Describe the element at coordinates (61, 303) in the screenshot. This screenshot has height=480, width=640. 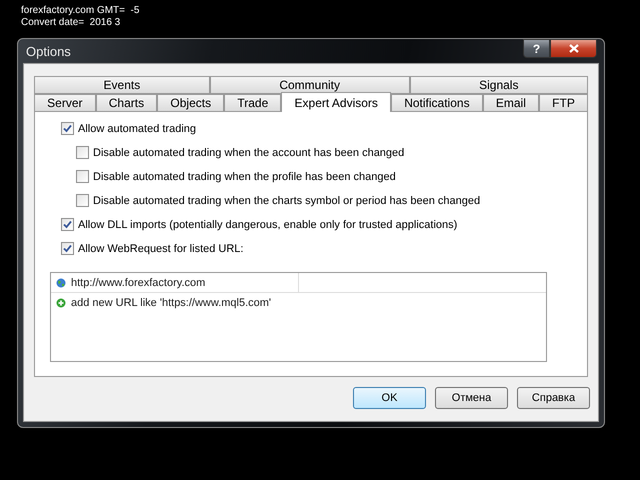
I see `plus-icon` at that location.